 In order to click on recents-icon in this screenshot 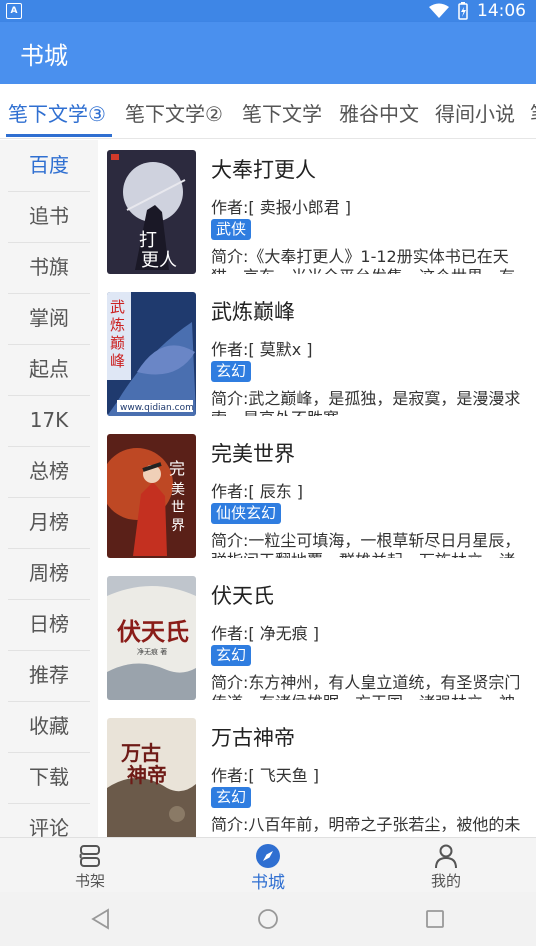, I will do `click(435, 919)`.